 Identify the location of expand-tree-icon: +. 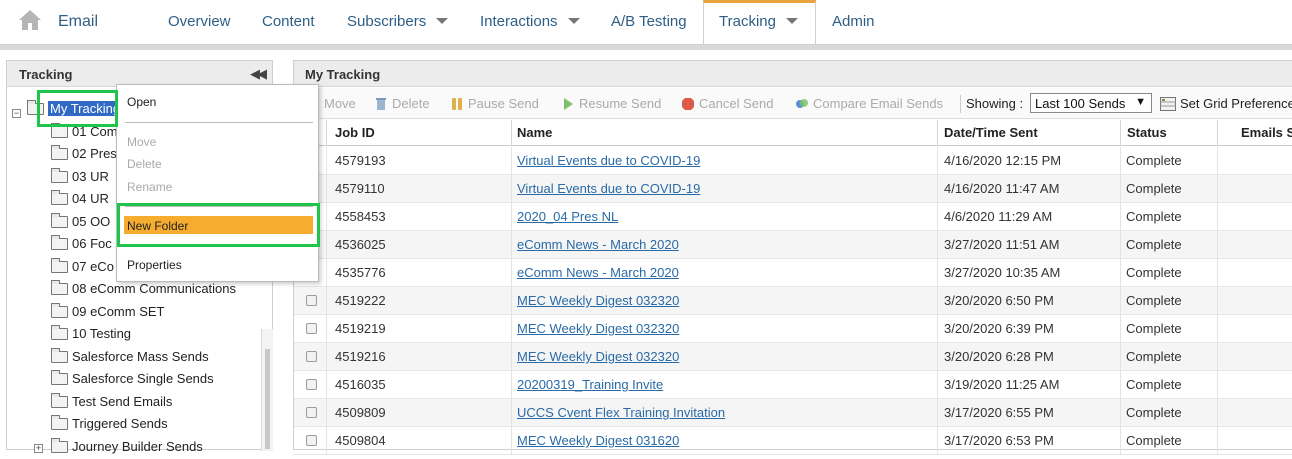
(38, 448).